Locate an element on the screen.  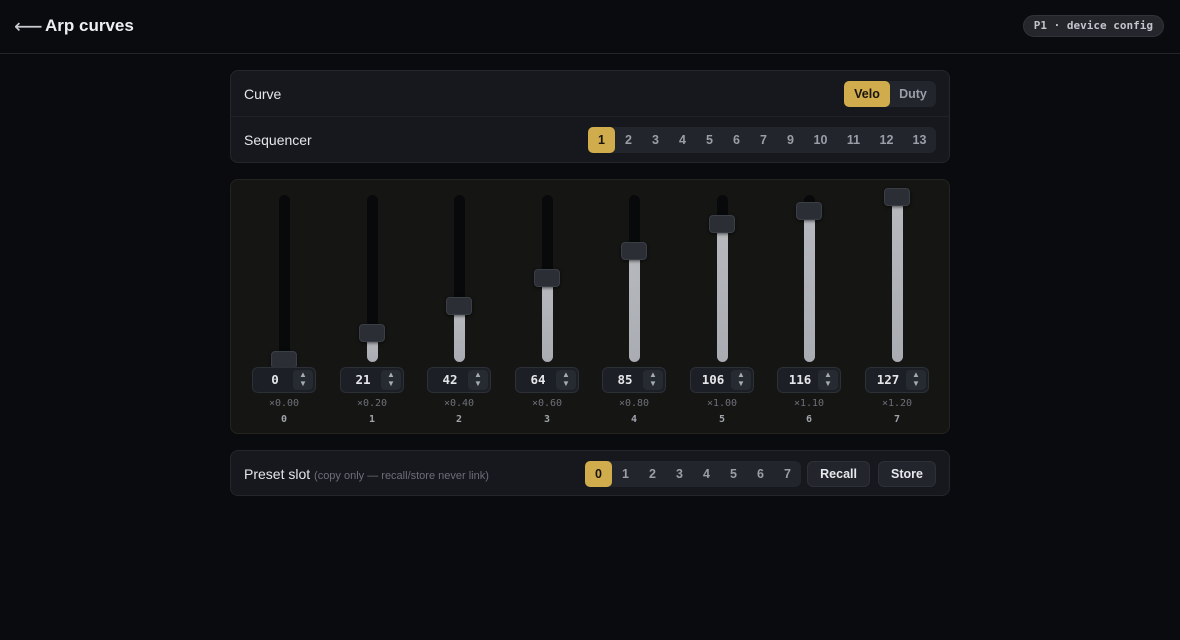
value-stepper: 64 ▲ ▼ is located at coordinates (547, 380).